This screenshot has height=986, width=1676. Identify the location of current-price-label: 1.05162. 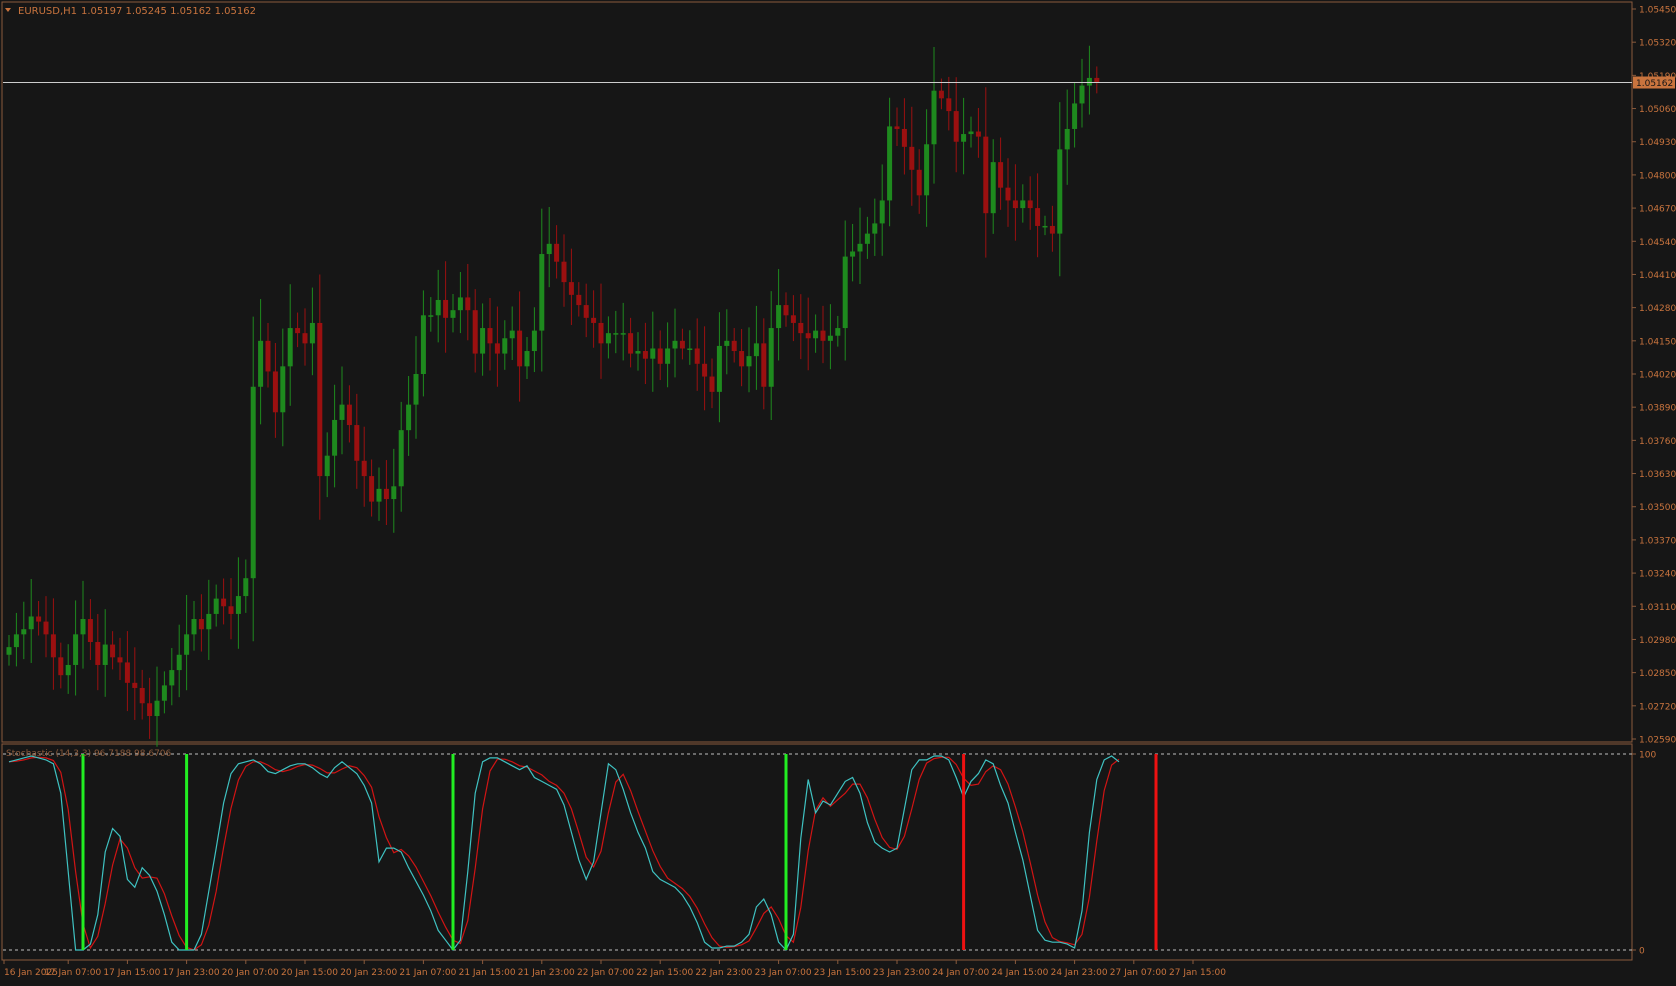
(1654, 84).